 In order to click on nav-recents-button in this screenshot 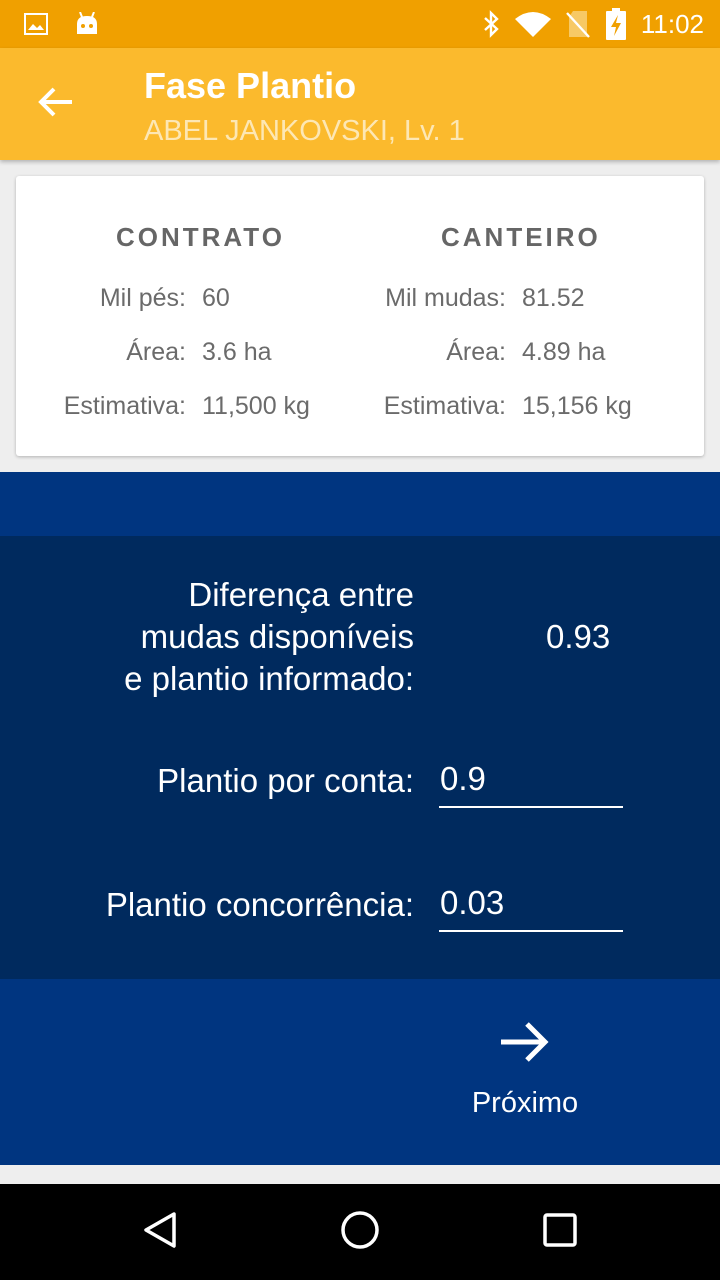, I will do `click(560, 1232)`.